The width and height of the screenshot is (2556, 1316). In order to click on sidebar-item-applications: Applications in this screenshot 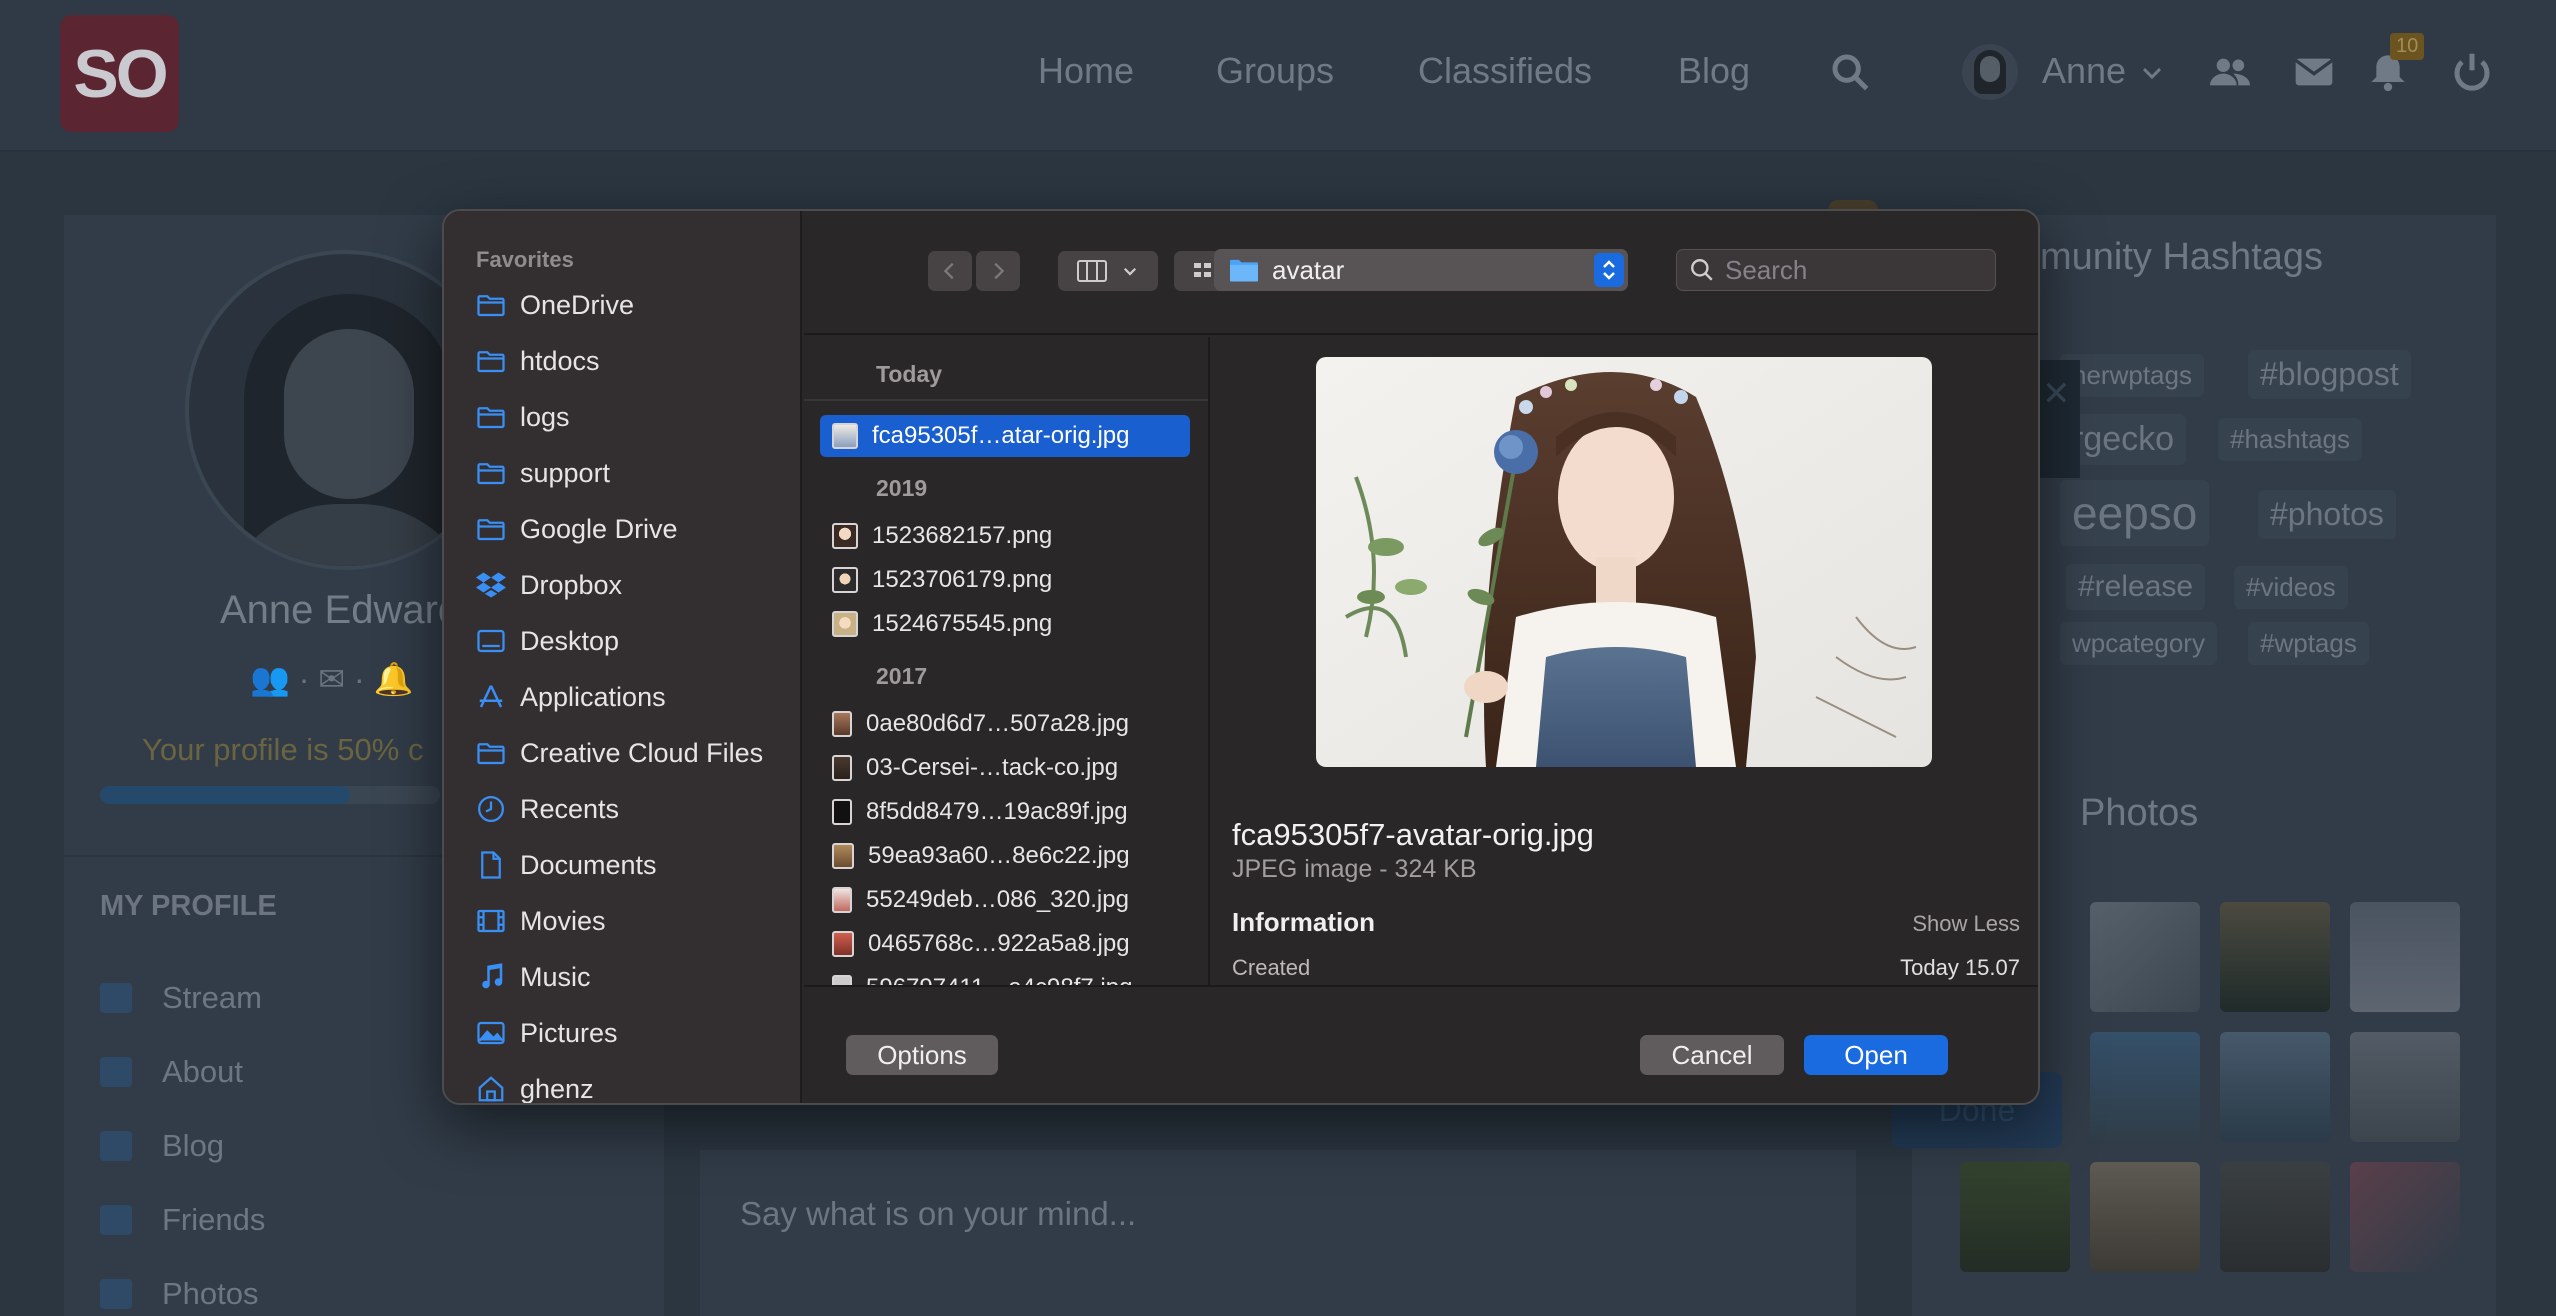, I will do `click(571, 697)`.